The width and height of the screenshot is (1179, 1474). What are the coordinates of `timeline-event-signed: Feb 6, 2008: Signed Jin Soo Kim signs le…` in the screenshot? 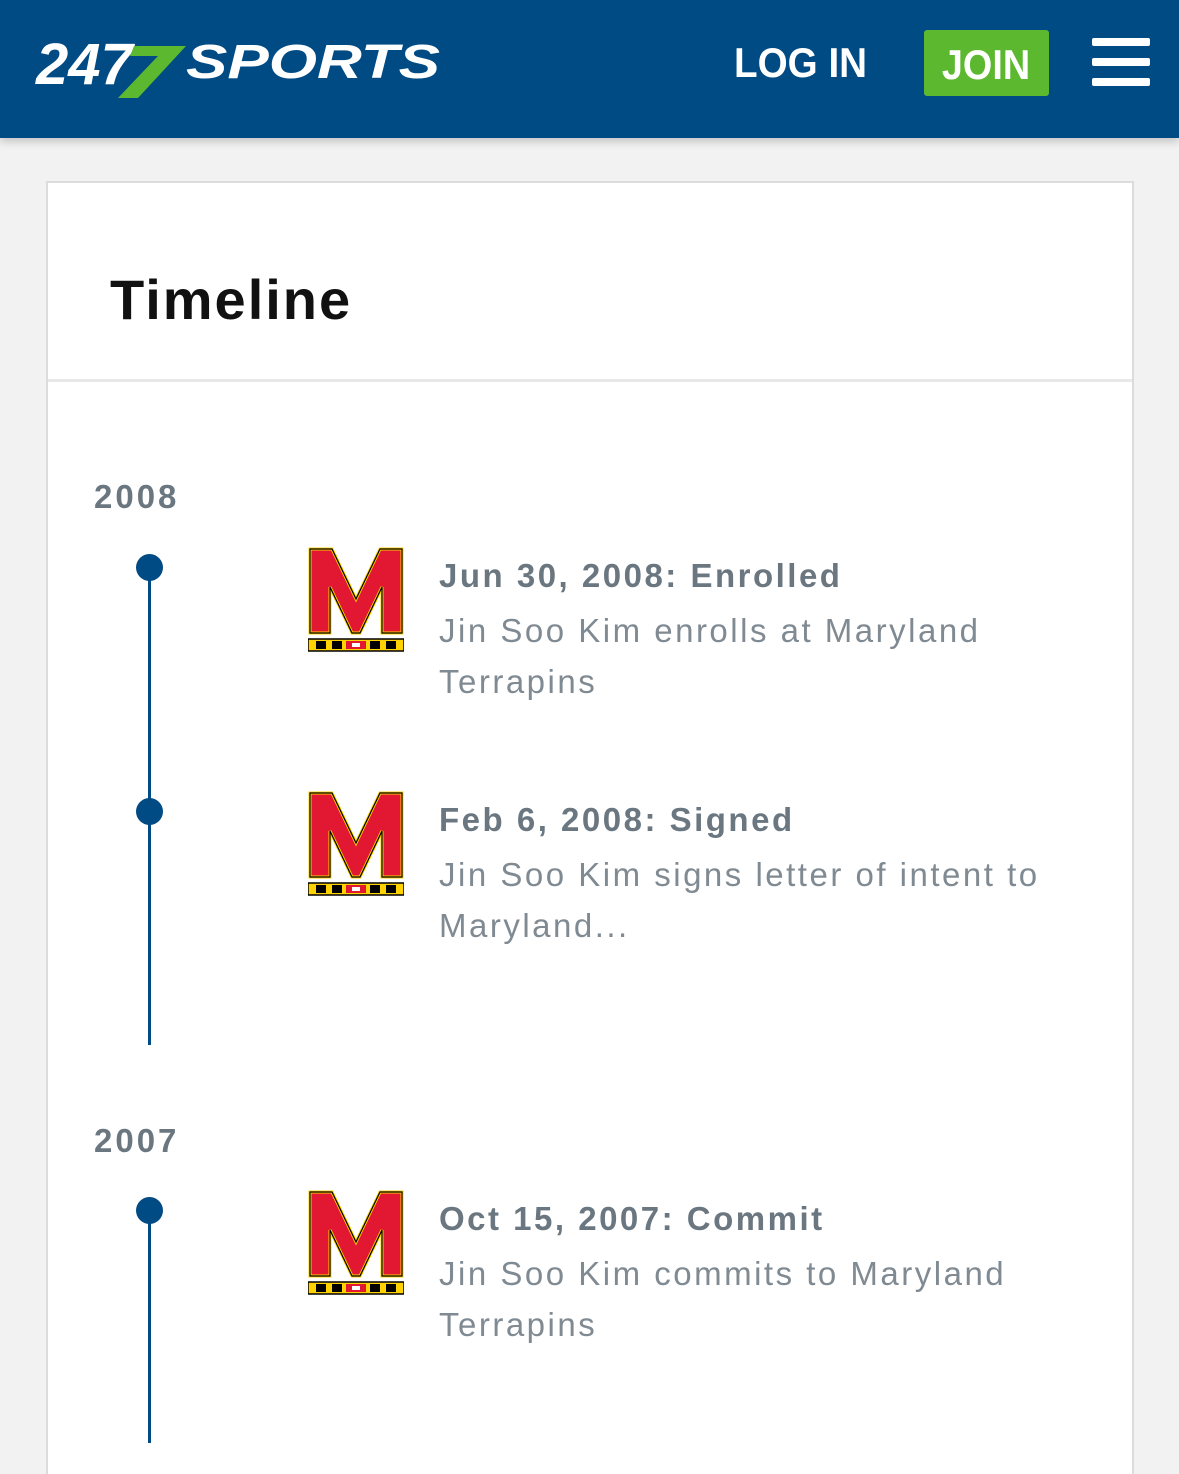 It's located at (703, 871).